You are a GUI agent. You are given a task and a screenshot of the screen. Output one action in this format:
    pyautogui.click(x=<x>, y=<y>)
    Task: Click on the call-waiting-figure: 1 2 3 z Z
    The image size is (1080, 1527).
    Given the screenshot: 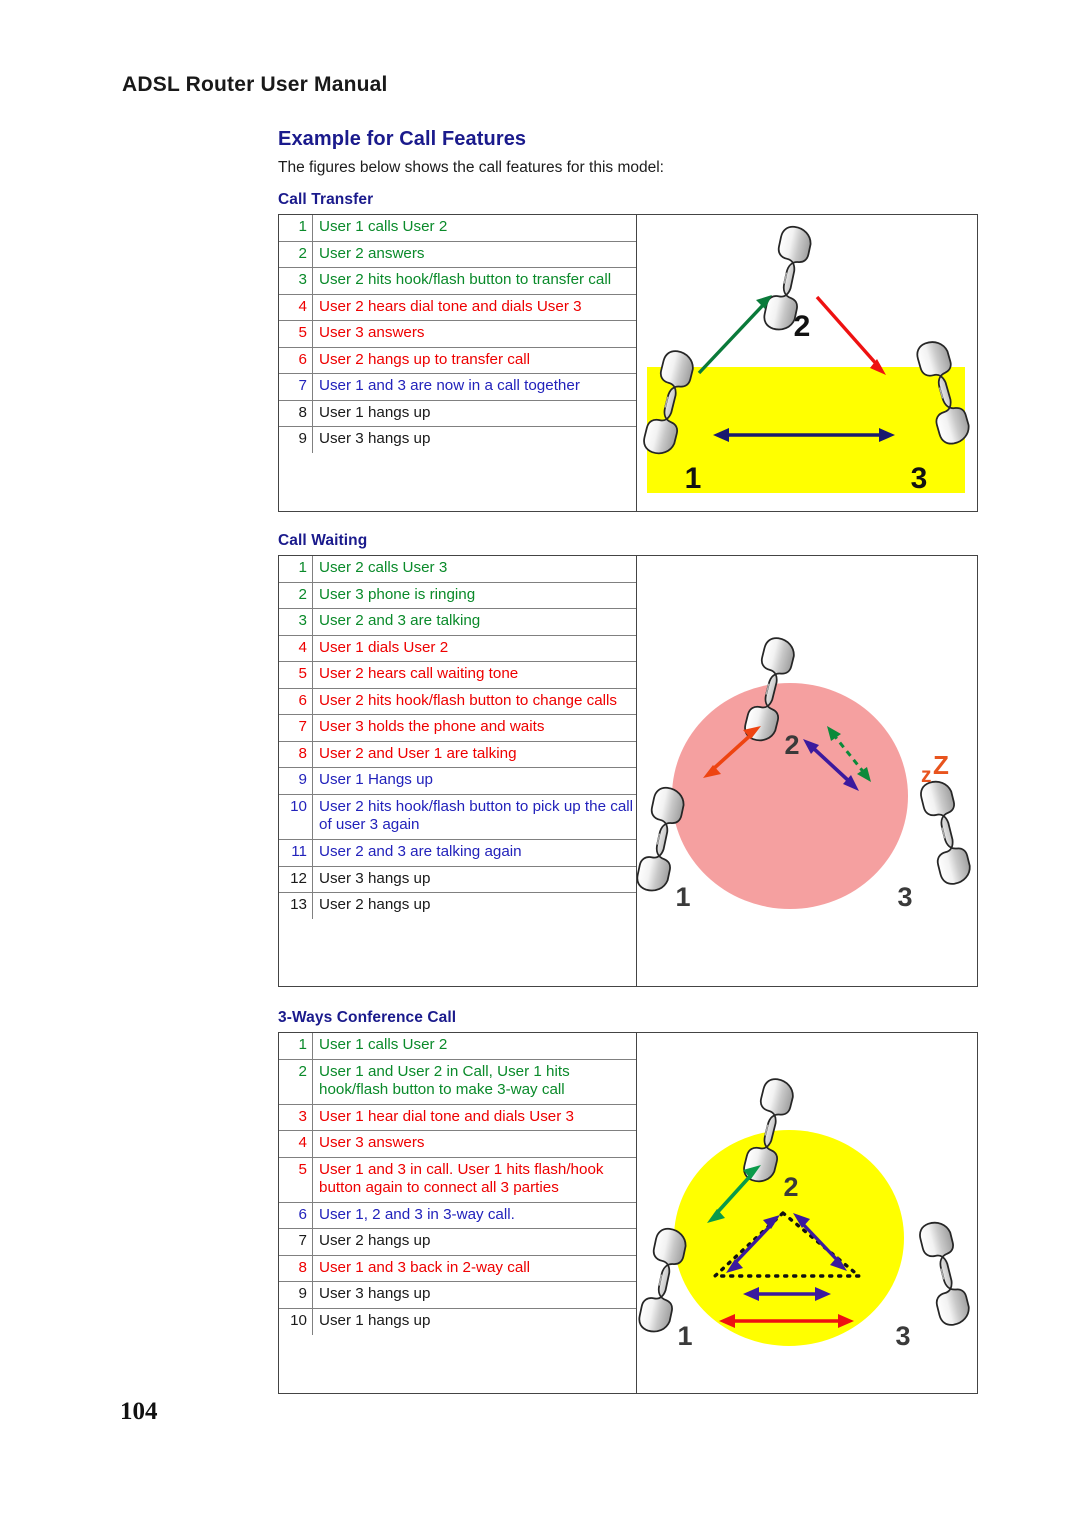 What is the action you would take?
    pyautogui.click(x=807, y=771)
    